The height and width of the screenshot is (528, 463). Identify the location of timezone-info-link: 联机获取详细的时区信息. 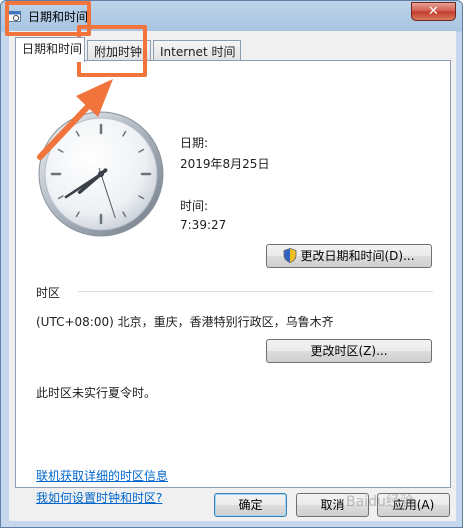
(102, 475).